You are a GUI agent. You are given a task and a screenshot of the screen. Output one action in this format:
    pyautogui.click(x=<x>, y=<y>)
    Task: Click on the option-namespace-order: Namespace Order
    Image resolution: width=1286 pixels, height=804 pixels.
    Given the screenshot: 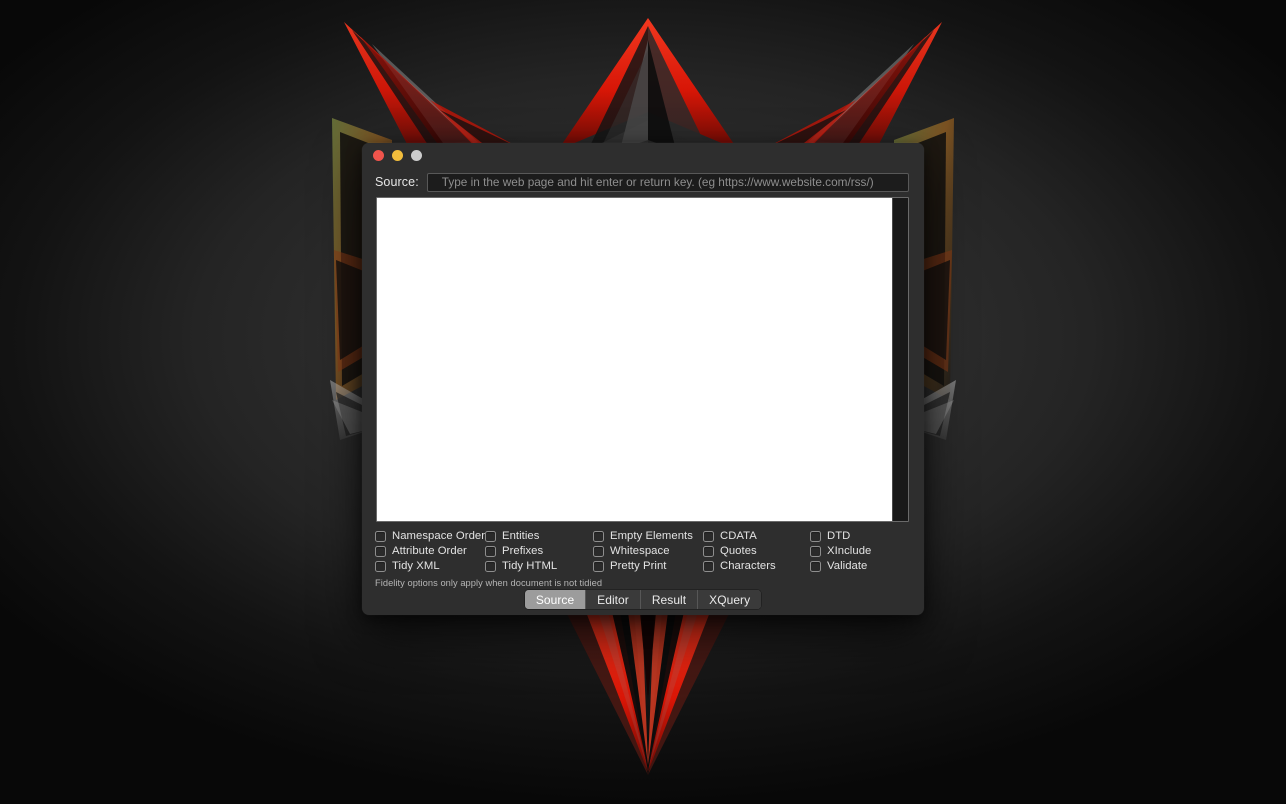 What is the action you would take?
    pyautogui.click(x=430, y=536)
    